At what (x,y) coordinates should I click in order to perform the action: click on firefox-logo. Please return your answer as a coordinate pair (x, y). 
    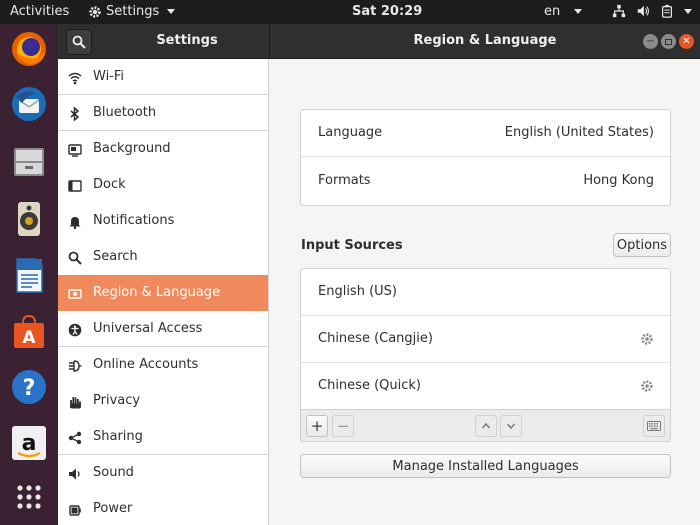
    Looking at the image, I should click on (29, 49).